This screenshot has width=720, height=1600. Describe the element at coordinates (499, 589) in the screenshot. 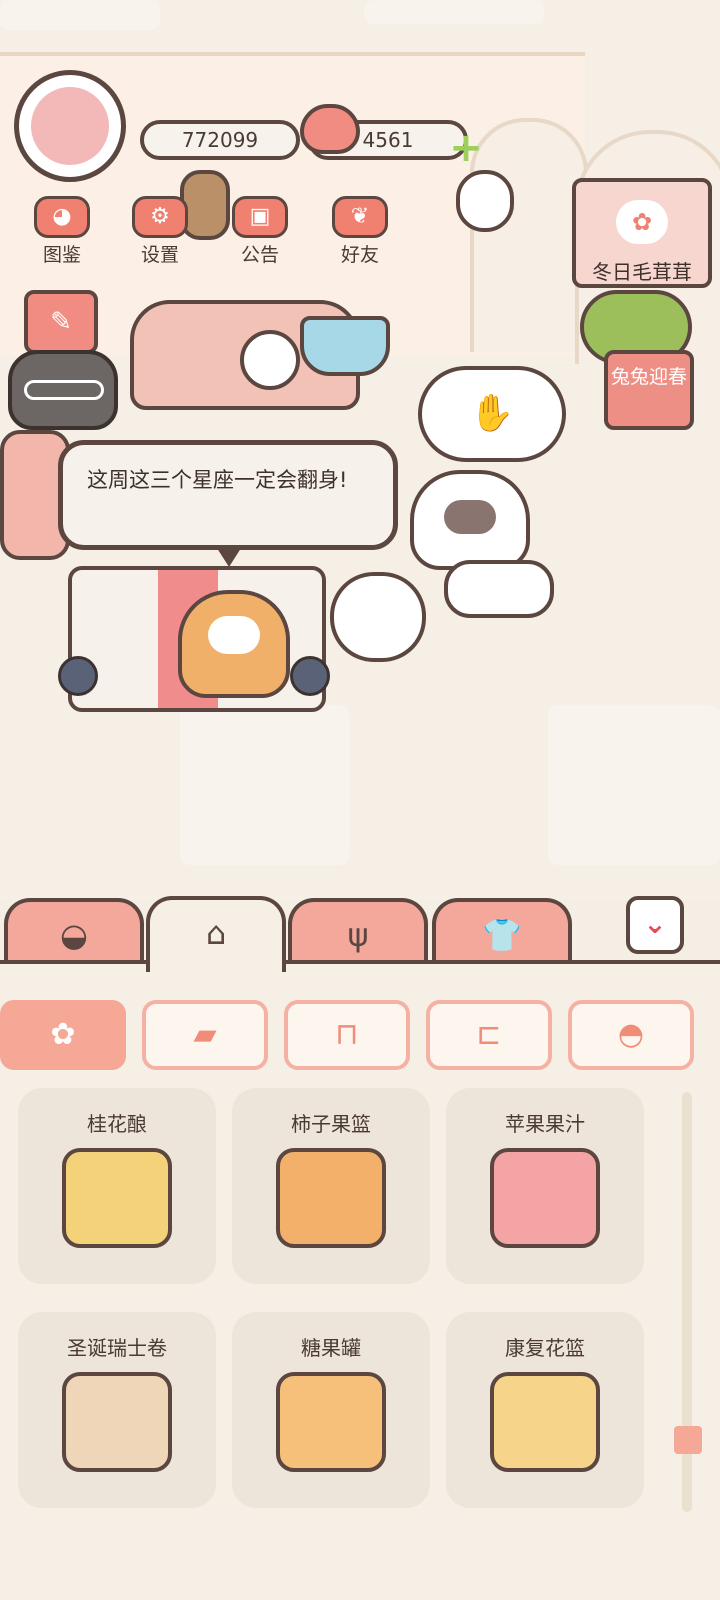

I see `siamese-cat-body` at that location.